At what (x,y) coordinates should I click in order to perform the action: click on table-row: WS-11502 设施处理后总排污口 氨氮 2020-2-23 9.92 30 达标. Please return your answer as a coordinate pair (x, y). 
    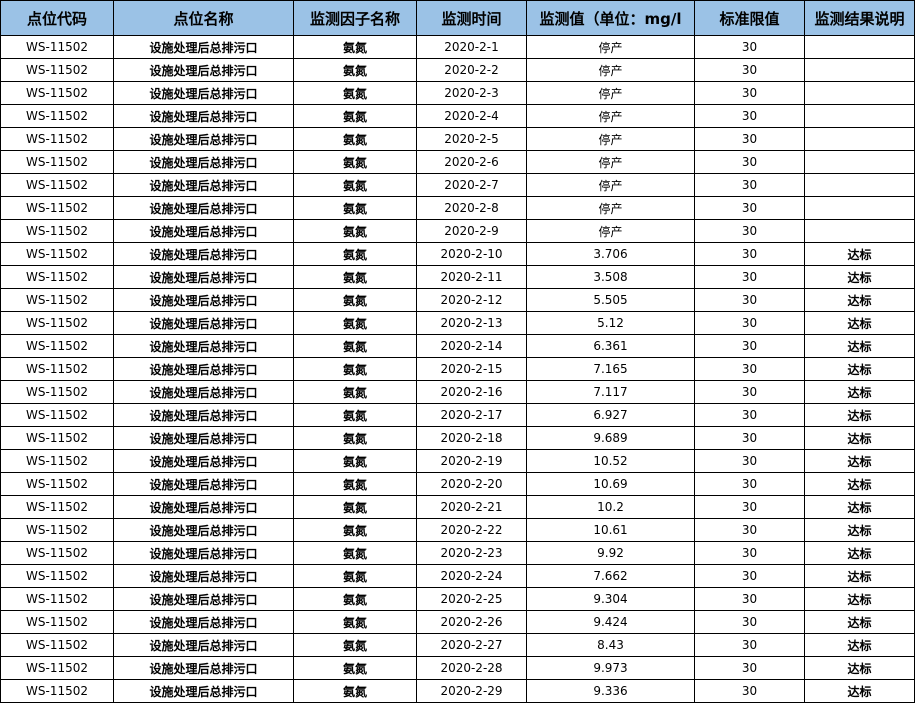
    Looking at the image, I should click on (457, 553).